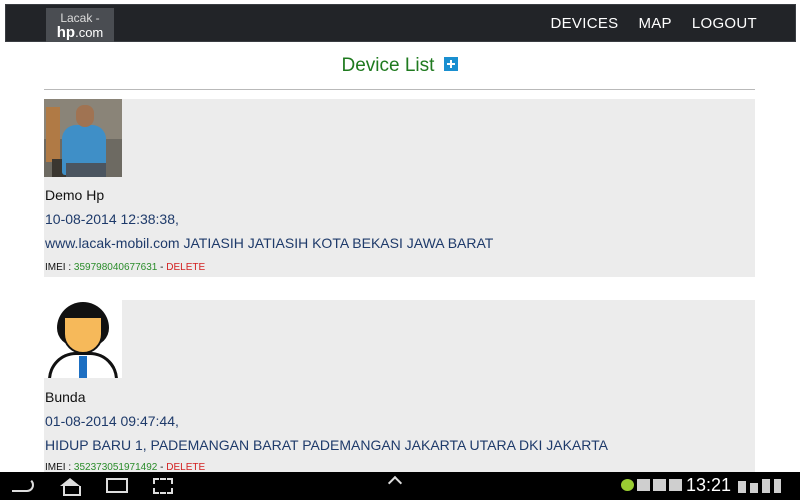 The image size is (800, 500). I want to click on logo-text-top: Lacak -, so click(80, 18).